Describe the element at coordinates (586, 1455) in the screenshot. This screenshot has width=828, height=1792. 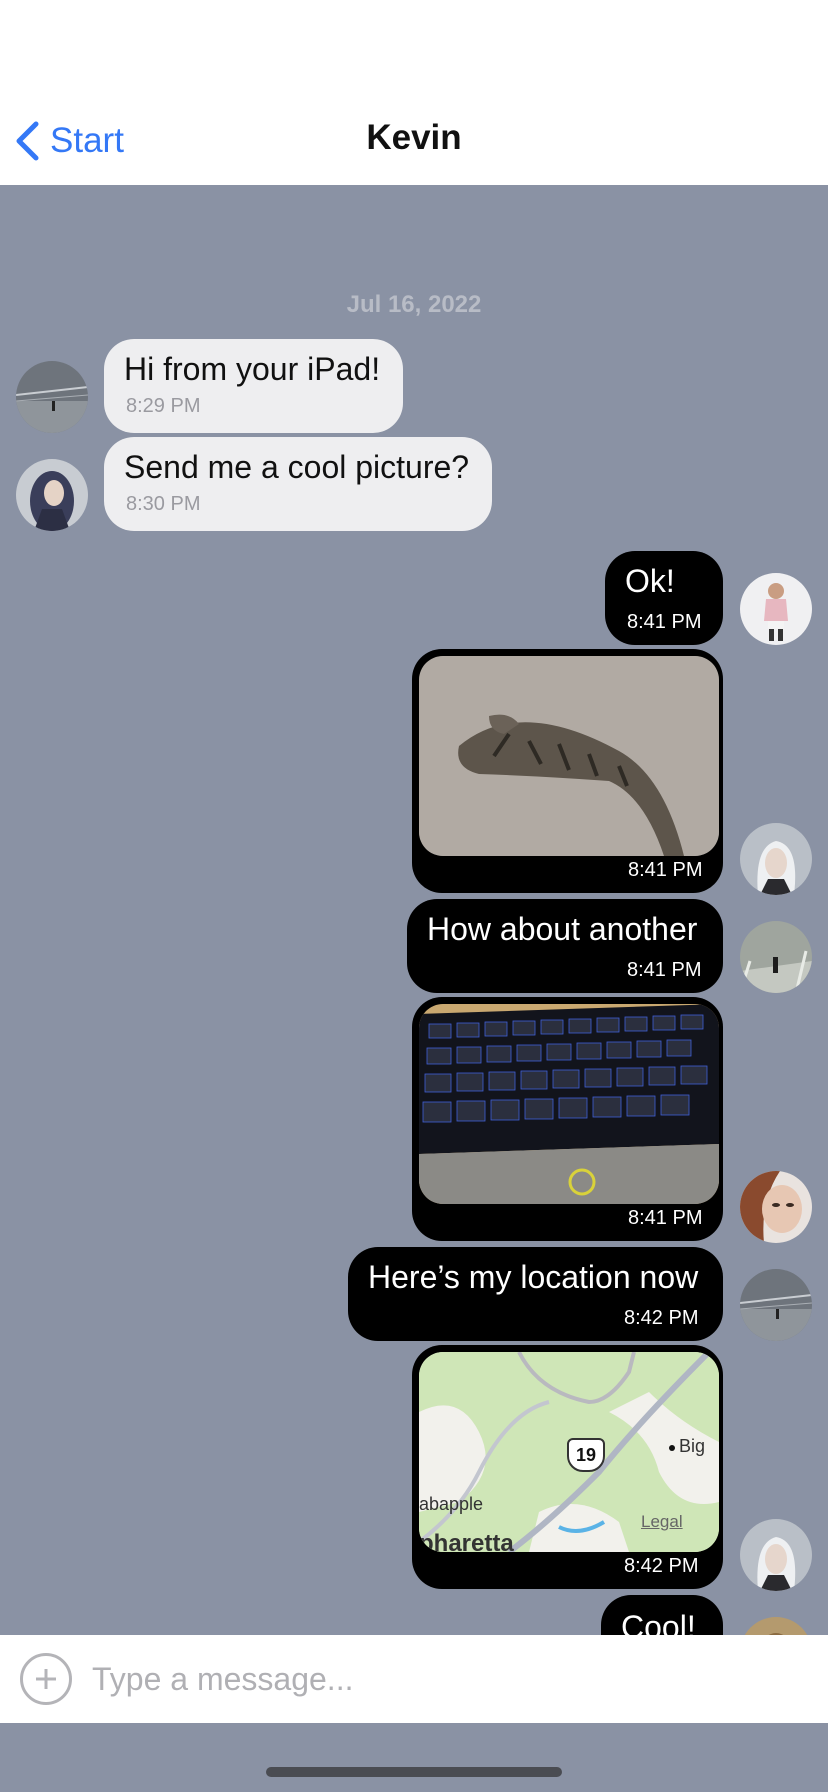
I see `route-shield: 19` at that location.